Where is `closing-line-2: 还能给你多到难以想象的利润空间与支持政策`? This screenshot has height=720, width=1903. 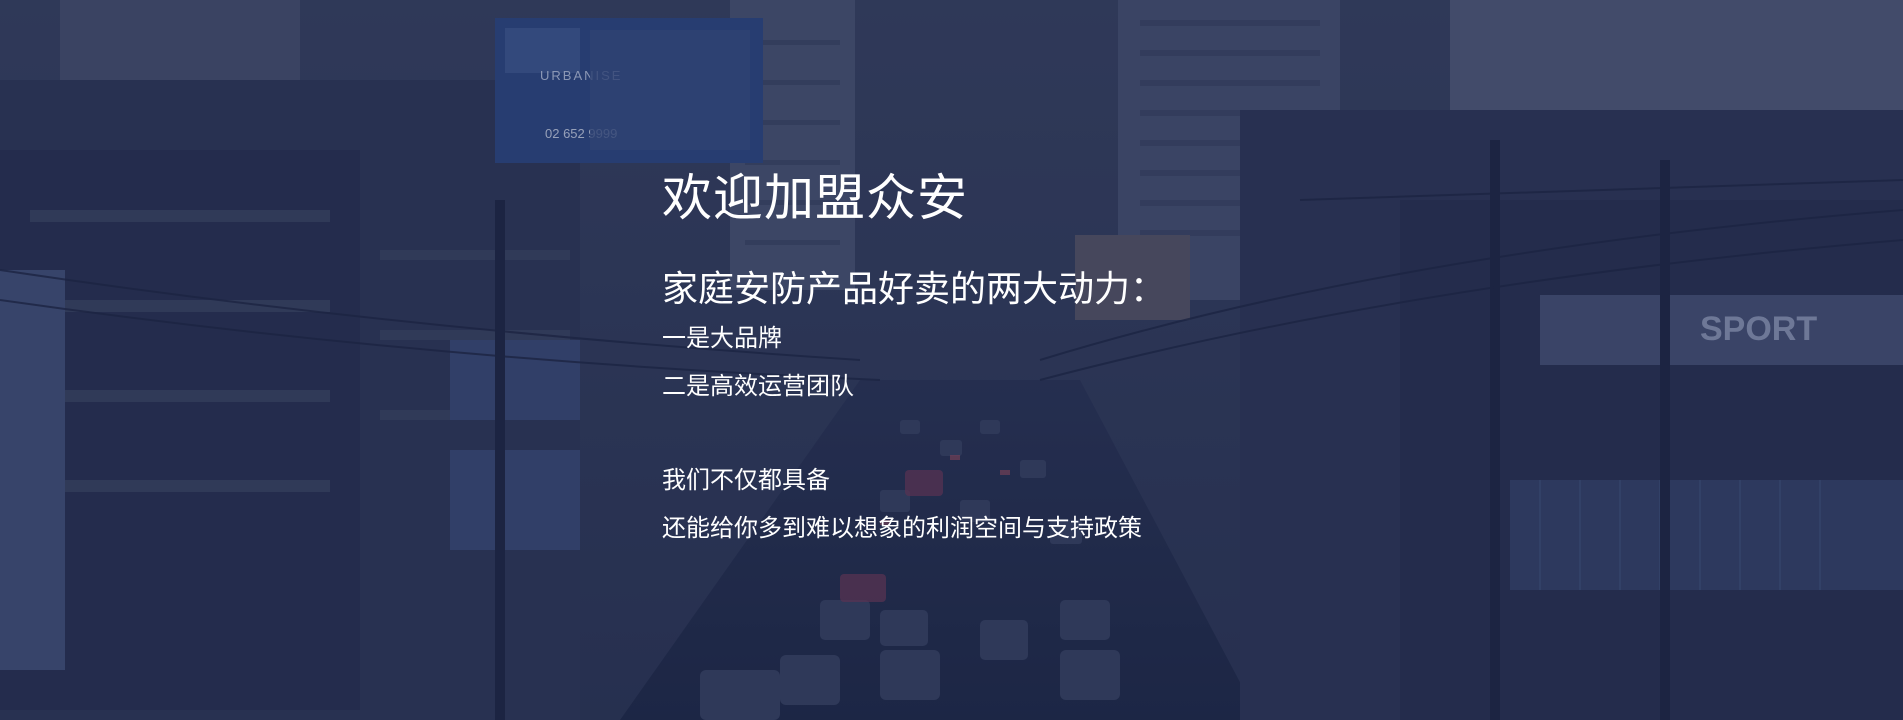
closing-line-2: 还能给你多到难以想象的利润空间与支持政策 is located at coordinates (902, 528).